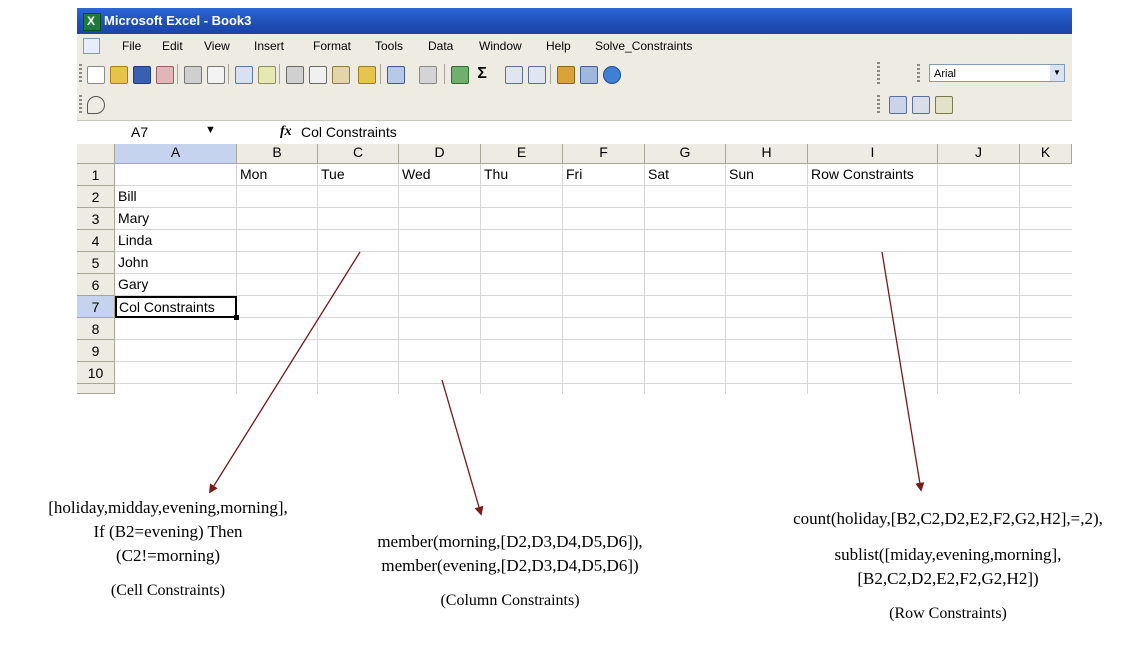  Describe the element at coordinates (948, 613) in the screenshot. I see `row-constraints-caption: (Row Constraints)` at that location.